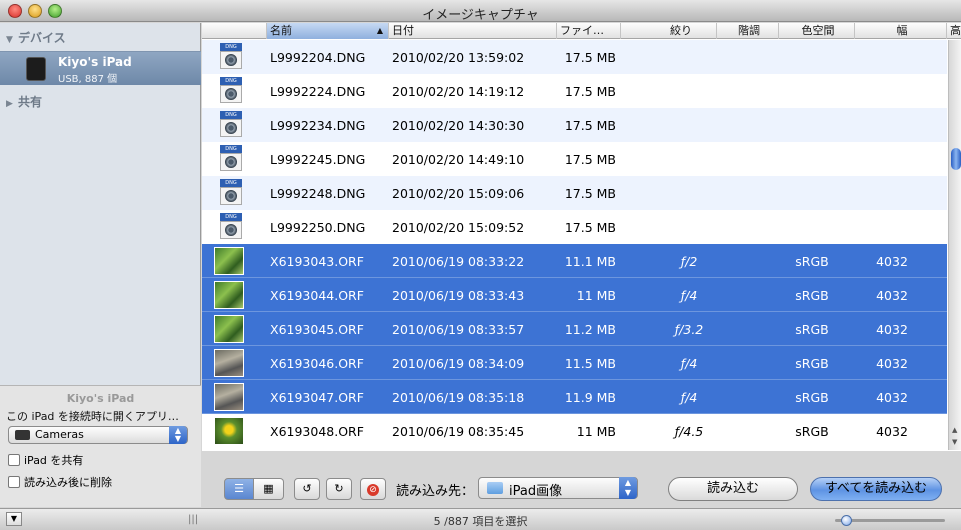  Describe the element at coordinates (98, 435) in the screenshot. I see `app-popup: Cameras ▲ ▼` at that location.